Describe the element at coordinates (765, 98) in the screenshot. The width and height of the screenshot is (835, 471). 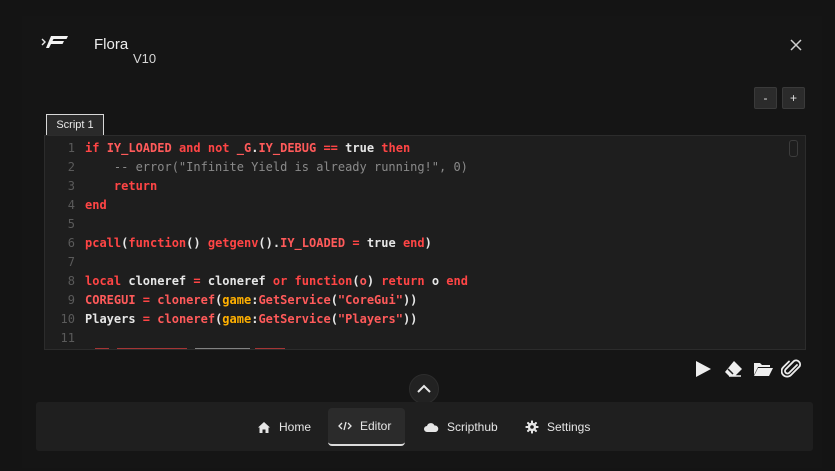
I see `zoom-out-button: -` at that location.